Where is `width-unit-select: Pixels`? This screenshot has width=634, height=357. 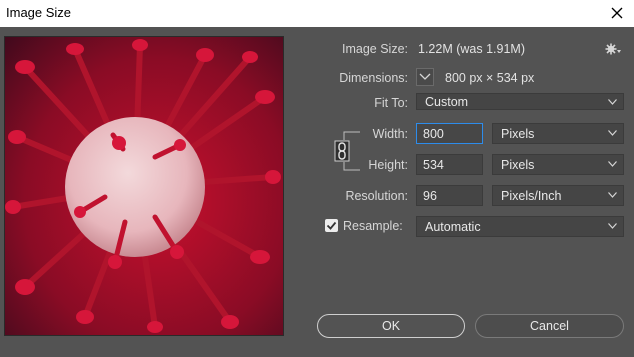 width-unit-select: Pixels is located at coordinates (558, 133).